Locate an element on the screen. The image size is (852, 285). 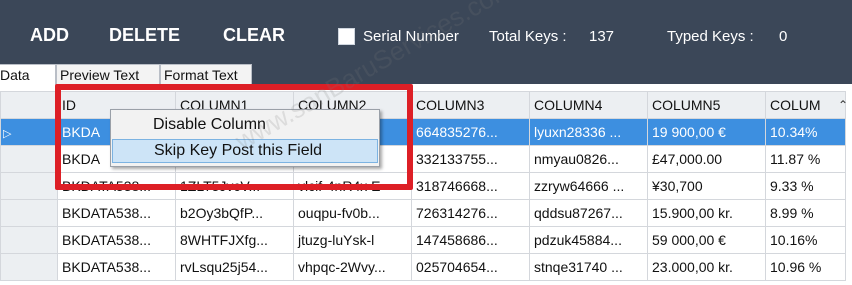
row-header: ▷ is located at coordinates (29, 132).